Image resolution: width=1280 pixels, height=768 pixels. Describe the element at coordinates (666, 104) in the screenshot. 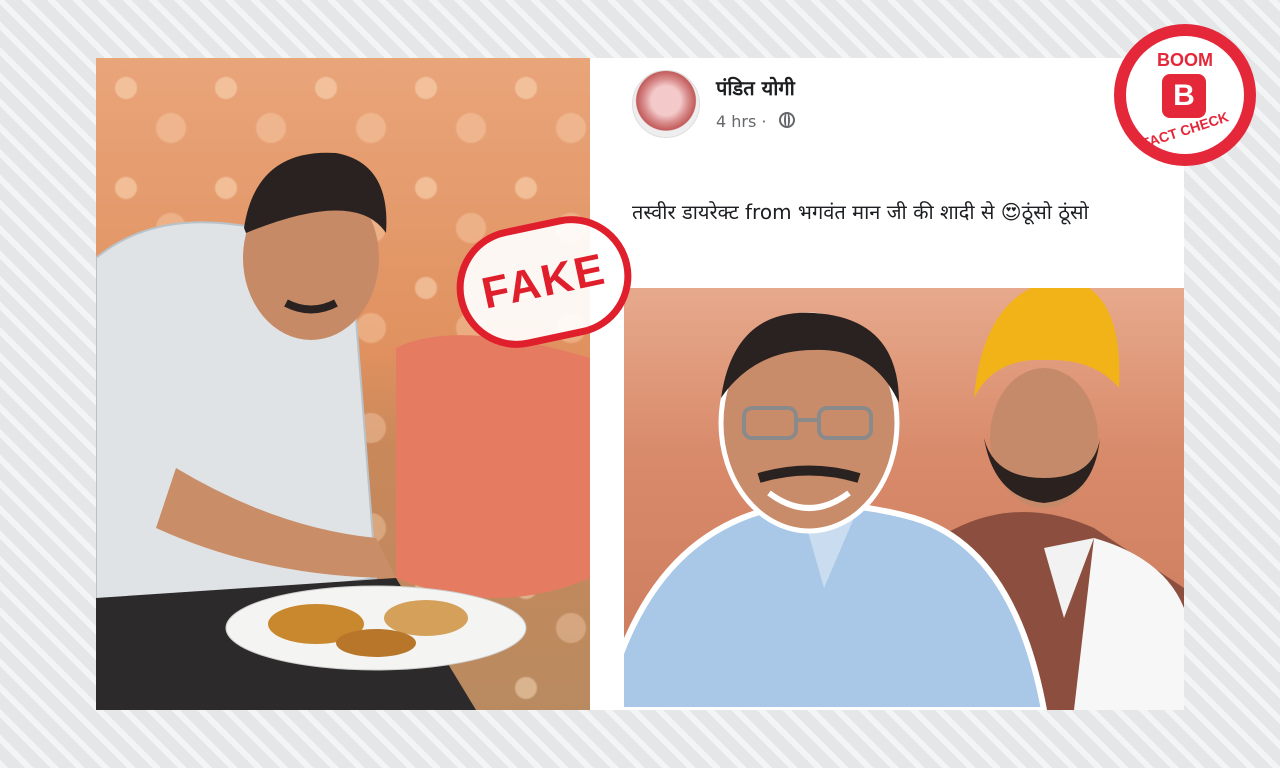

I see `avatar` at that location.